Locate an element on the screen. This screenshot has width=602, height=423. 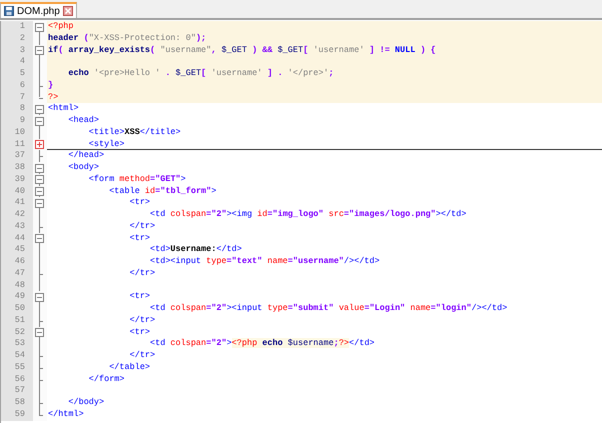
line-number: 41 is located at coordinates (17, 203).